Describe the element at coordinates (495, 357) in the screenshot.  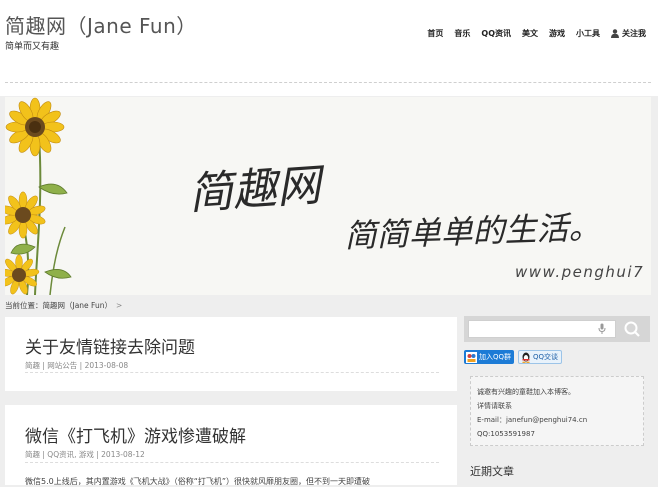
I see `join-qq-group-label: 加入QQ群` at that location.